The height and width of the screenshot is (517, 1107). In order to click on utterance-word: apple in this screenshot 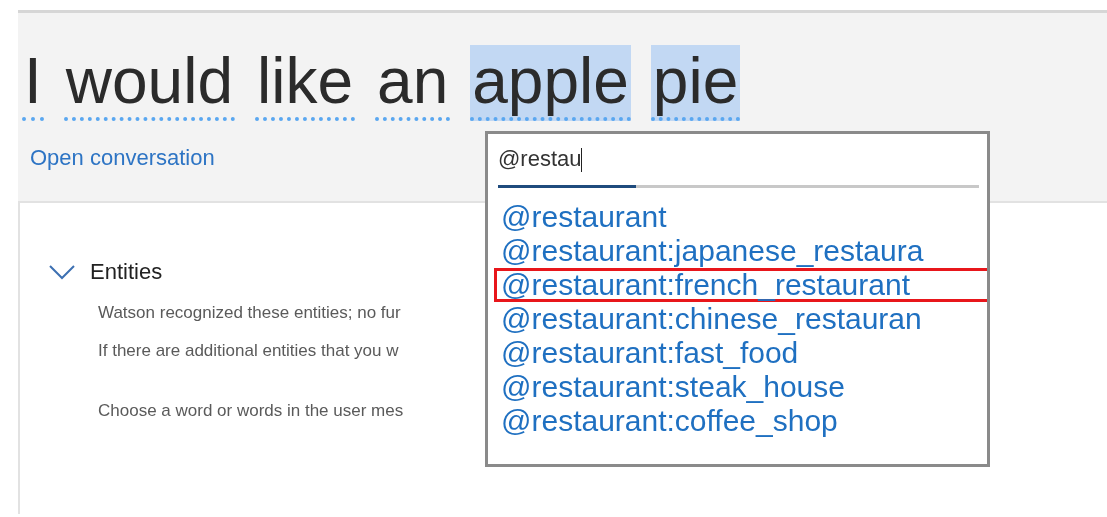, I will do `click(550, 83)`.